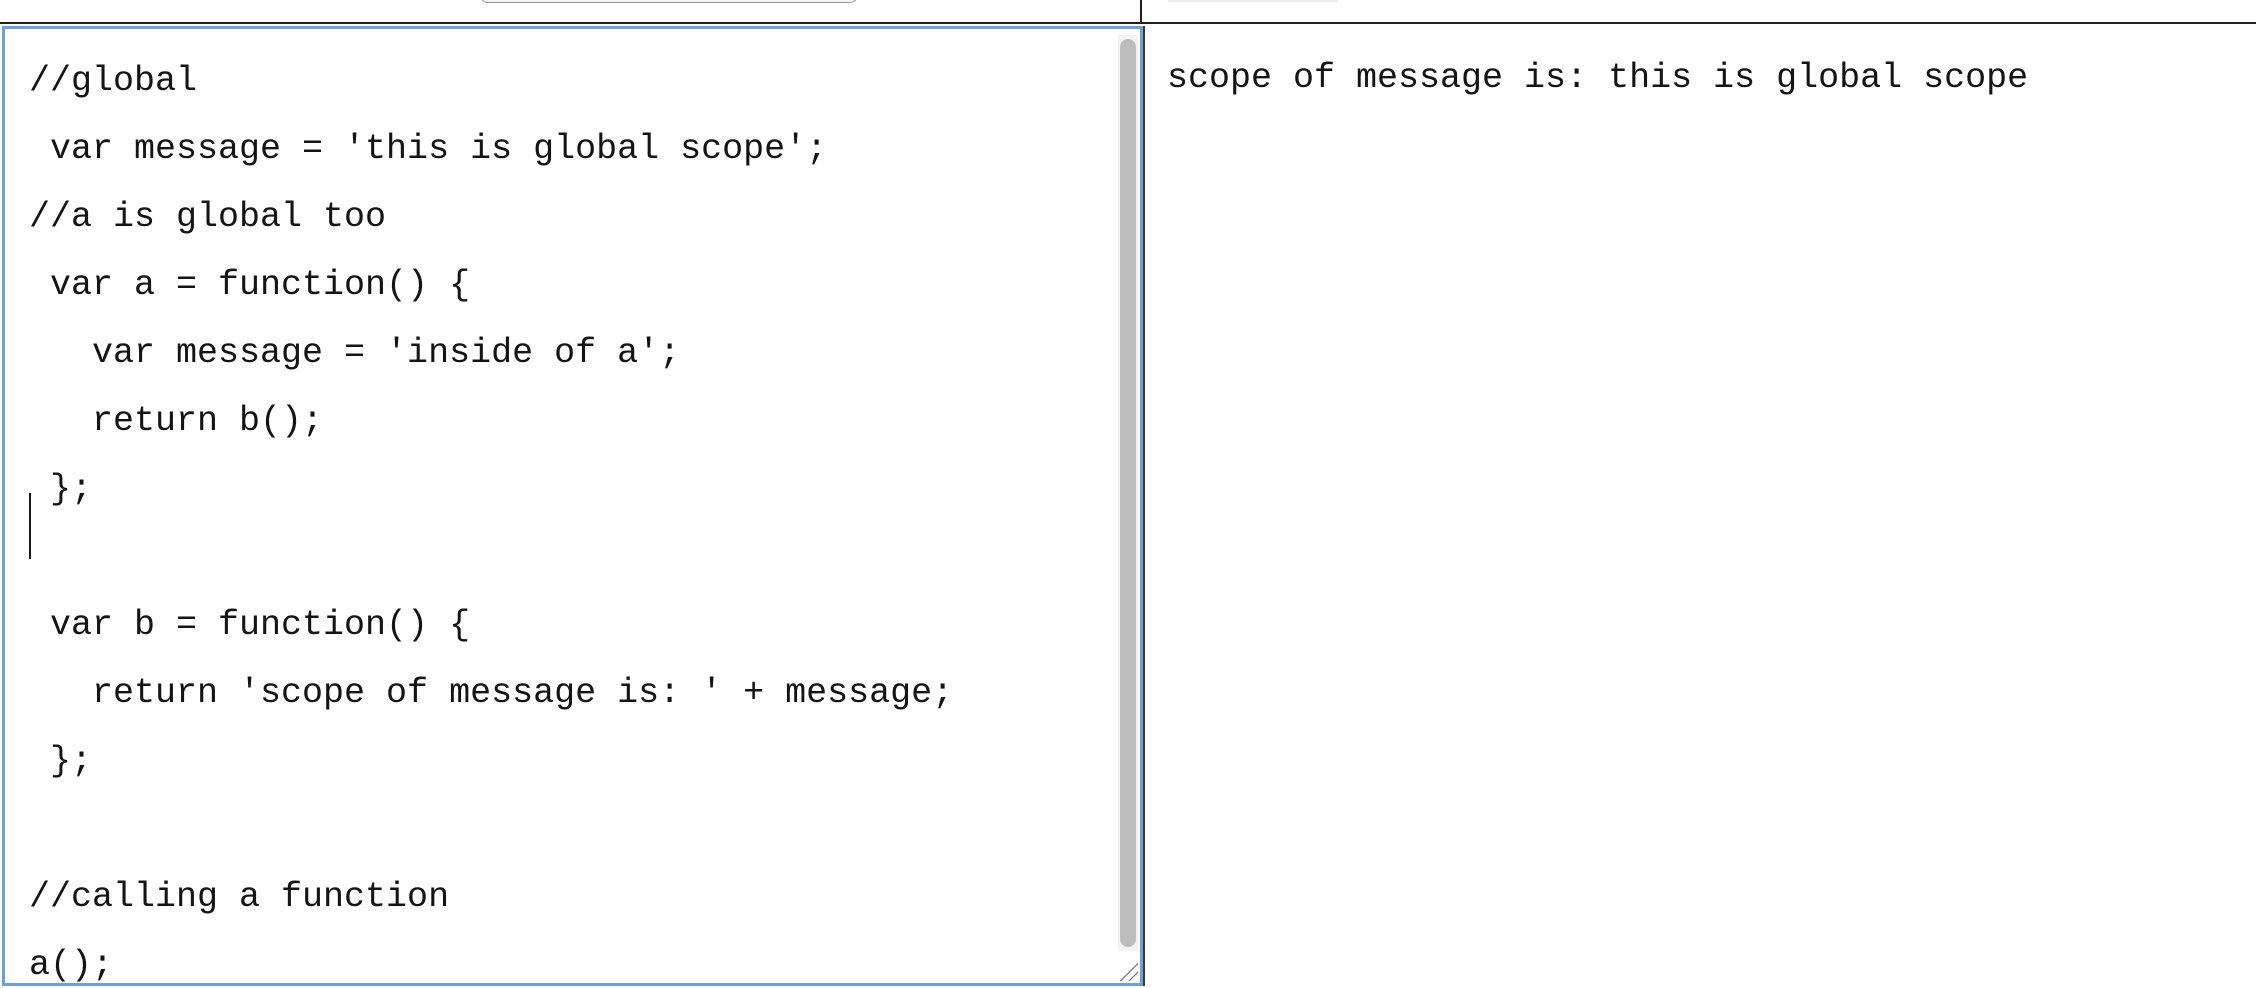 The height and width of the screenshot is (988, 2256). I want to click on code-line: var message = 'inside of a';, so click(355, 353).